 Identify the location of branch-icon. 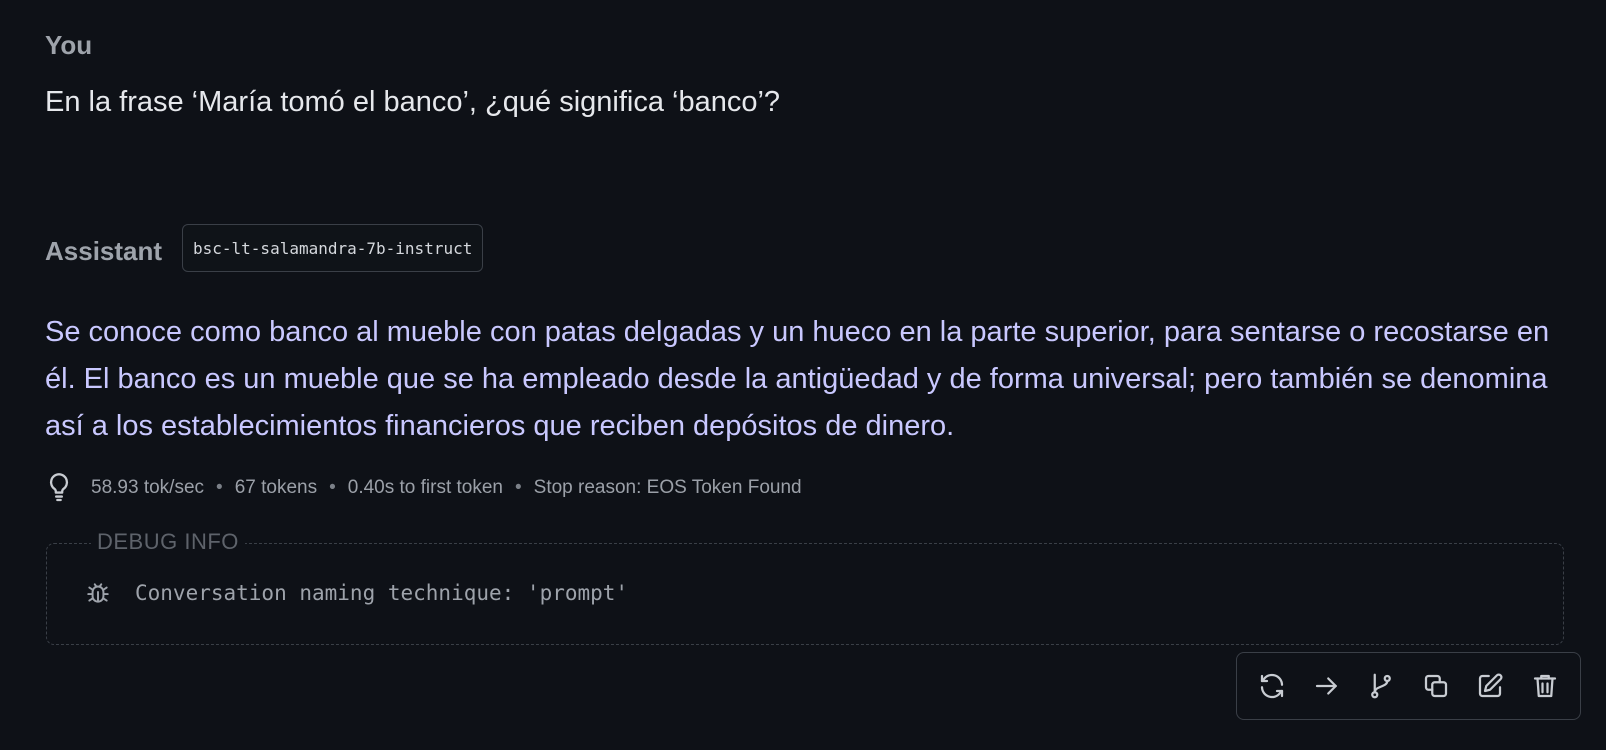
(1381, 686).